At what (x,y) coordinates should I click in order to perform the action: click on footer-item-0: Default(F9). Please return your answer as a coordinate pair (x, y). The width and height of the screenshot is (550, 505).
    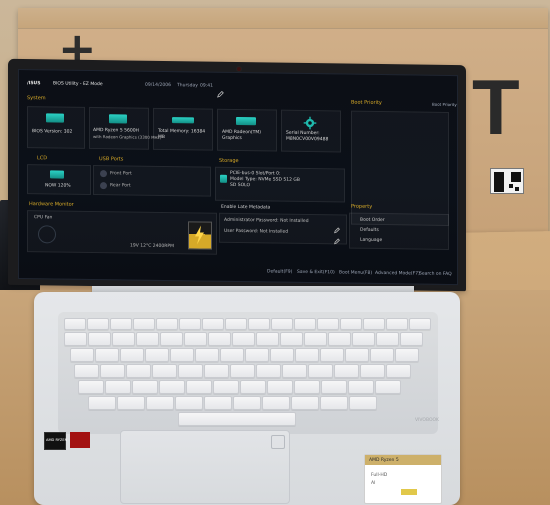
    Looking at the image, I should click on (279, 271).